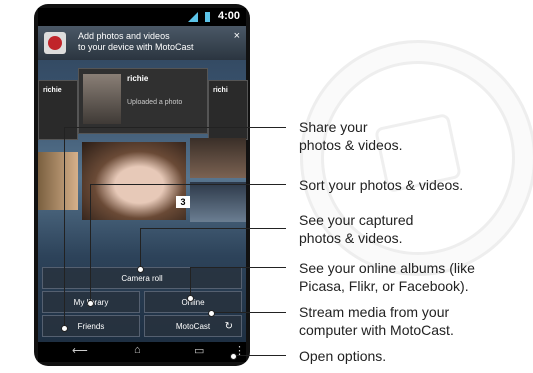 Image resolution: width=533 pixels, height=373 pixels. I want to click on callout-sort: Sort your photos & videos., so click(409, 185).